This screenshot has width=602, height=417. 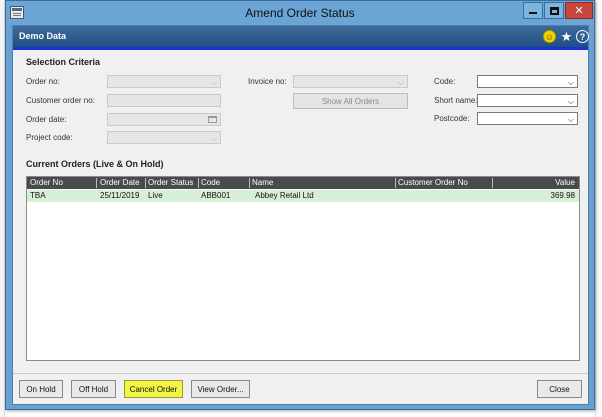 I want to click on short-name-combo: ⌵, so click(x=527, y=100).